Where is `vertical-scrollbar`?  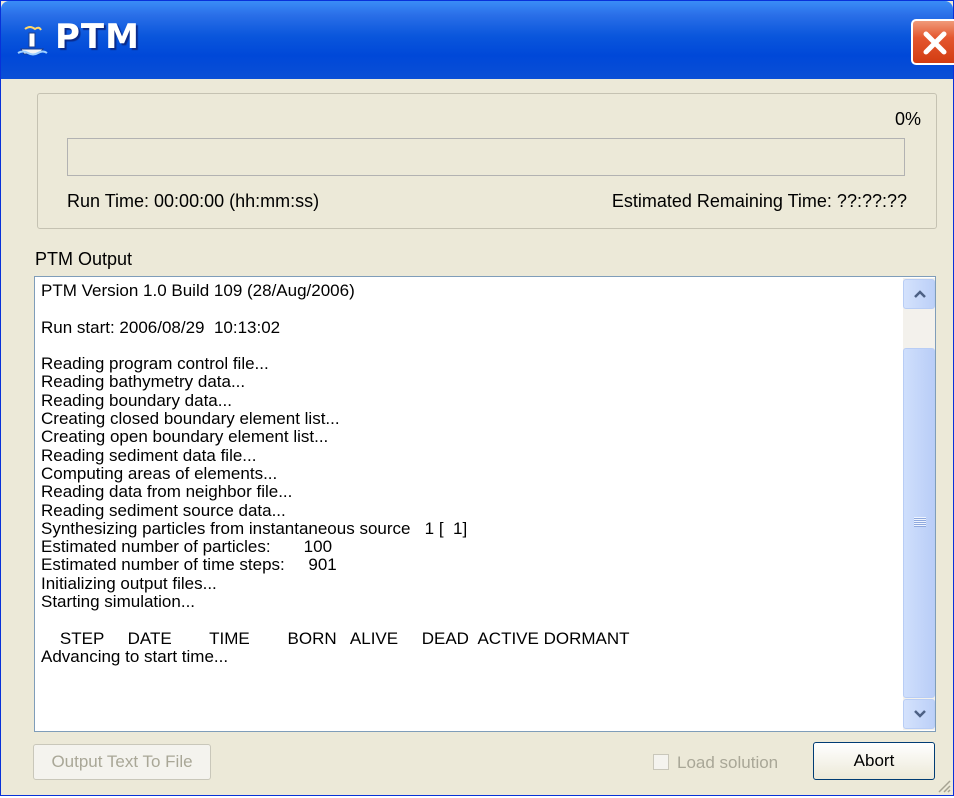 vertical-scrollbar is located at coordinates (919, 504).